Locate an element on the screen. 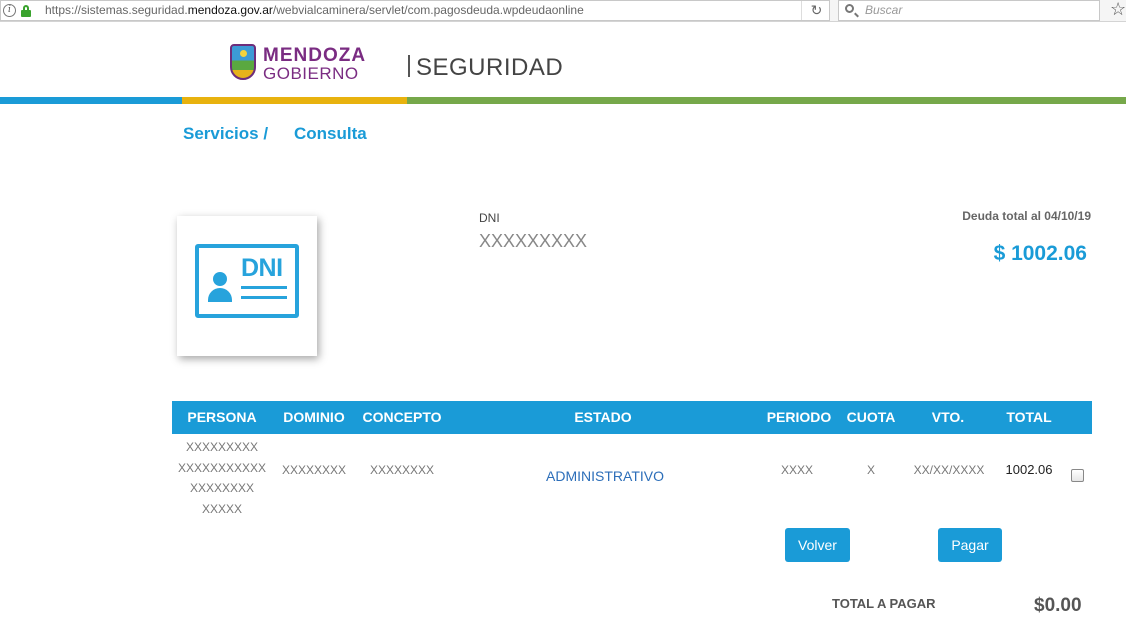  id-card-icon: DNI is located at coordinates (247, 281).